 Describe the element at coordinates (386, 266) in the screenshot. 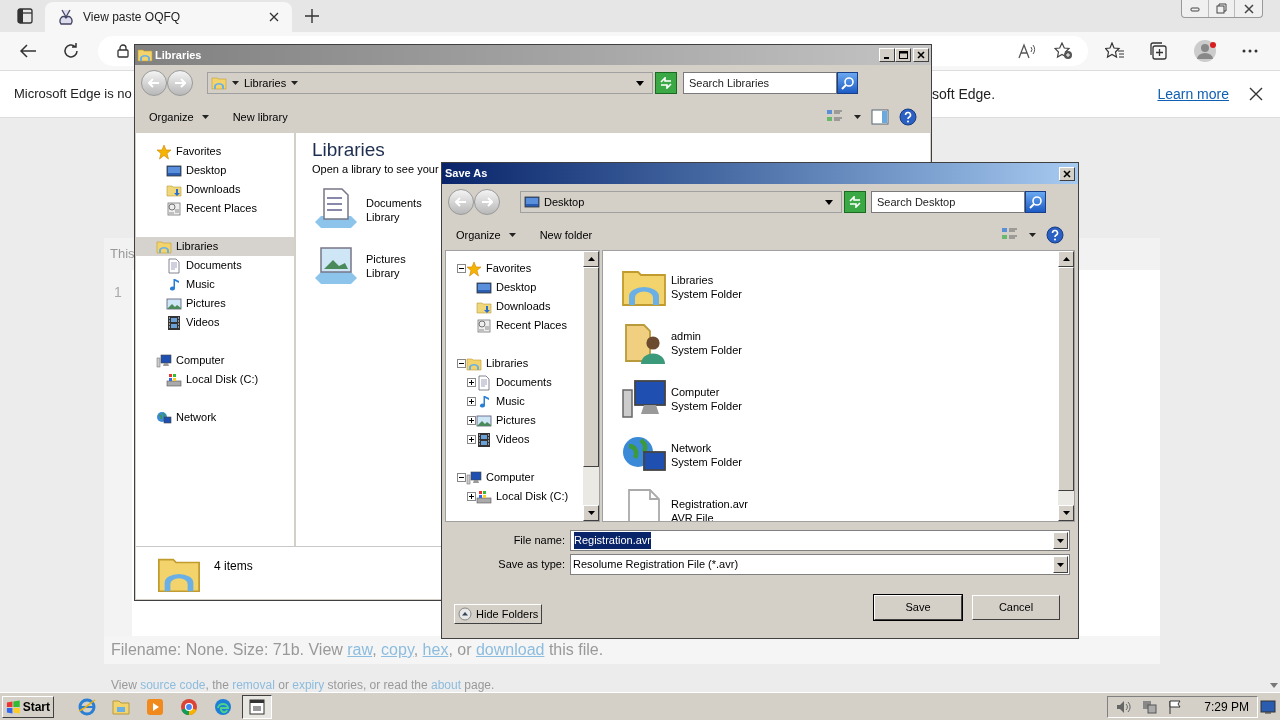

I see `item-label: Pictures Library` at that location.